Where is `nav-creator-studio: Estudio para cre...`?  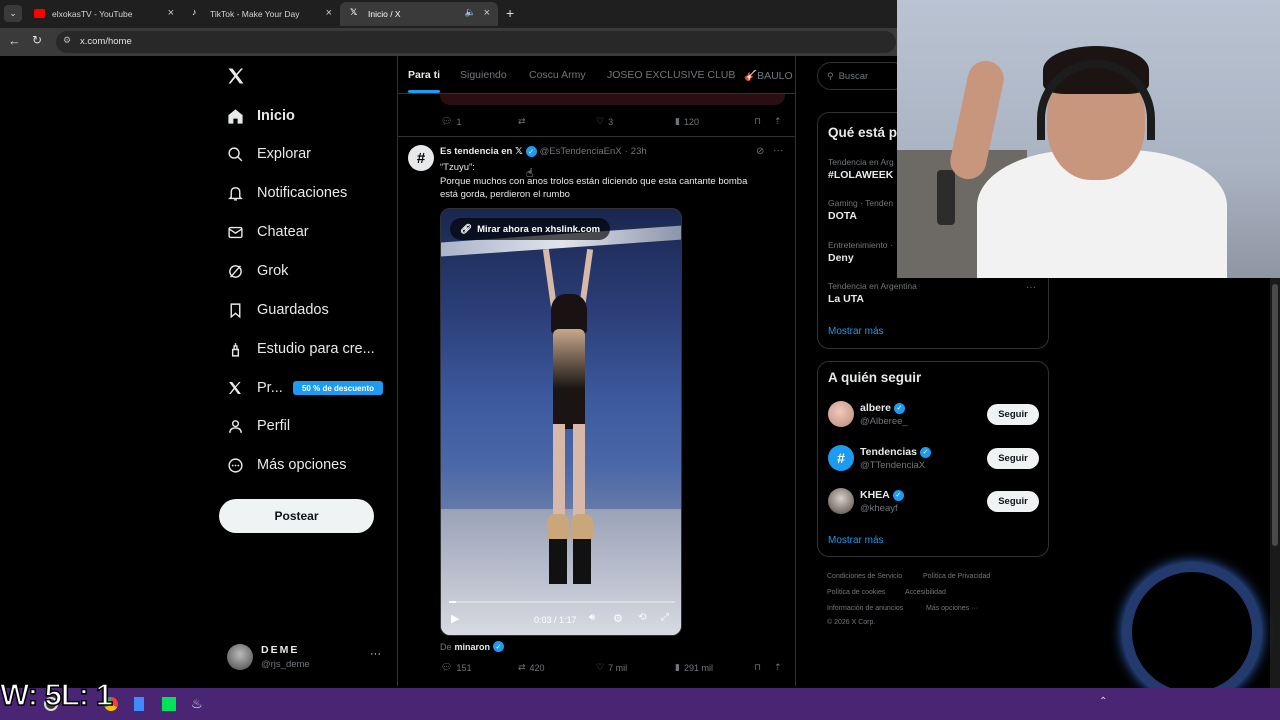
nav-creator-studio: Estudio para cre... is located at coordinates (300, 349).